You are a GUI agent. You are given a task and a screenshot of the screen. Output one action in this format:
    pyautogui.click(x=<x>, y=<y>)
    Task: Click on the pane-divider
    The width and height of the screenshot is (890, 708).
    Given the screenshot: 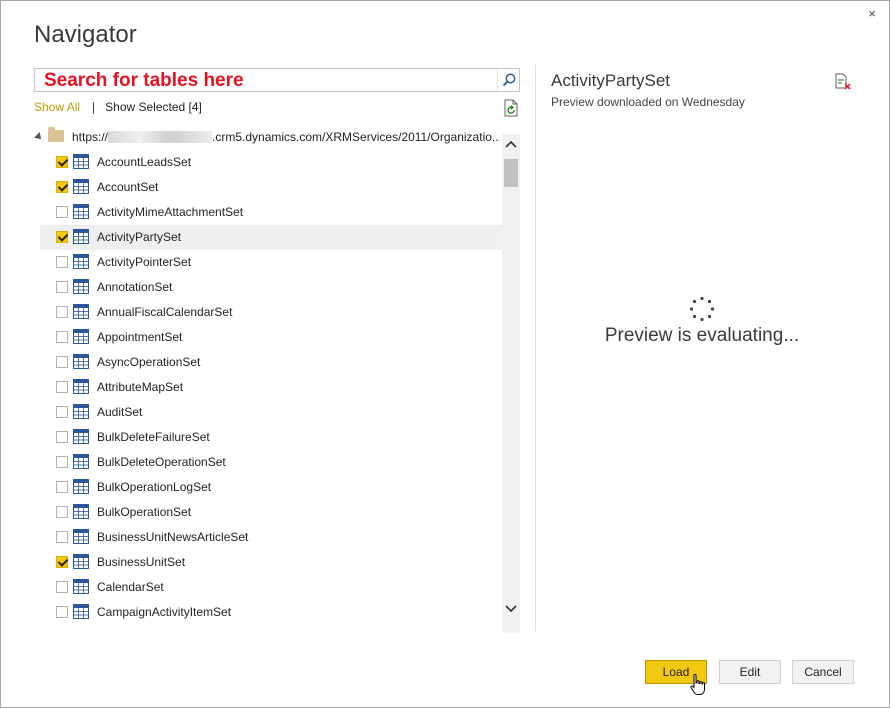 What is the action you would take?
    pyautogui.click(x=535, y=348)
    